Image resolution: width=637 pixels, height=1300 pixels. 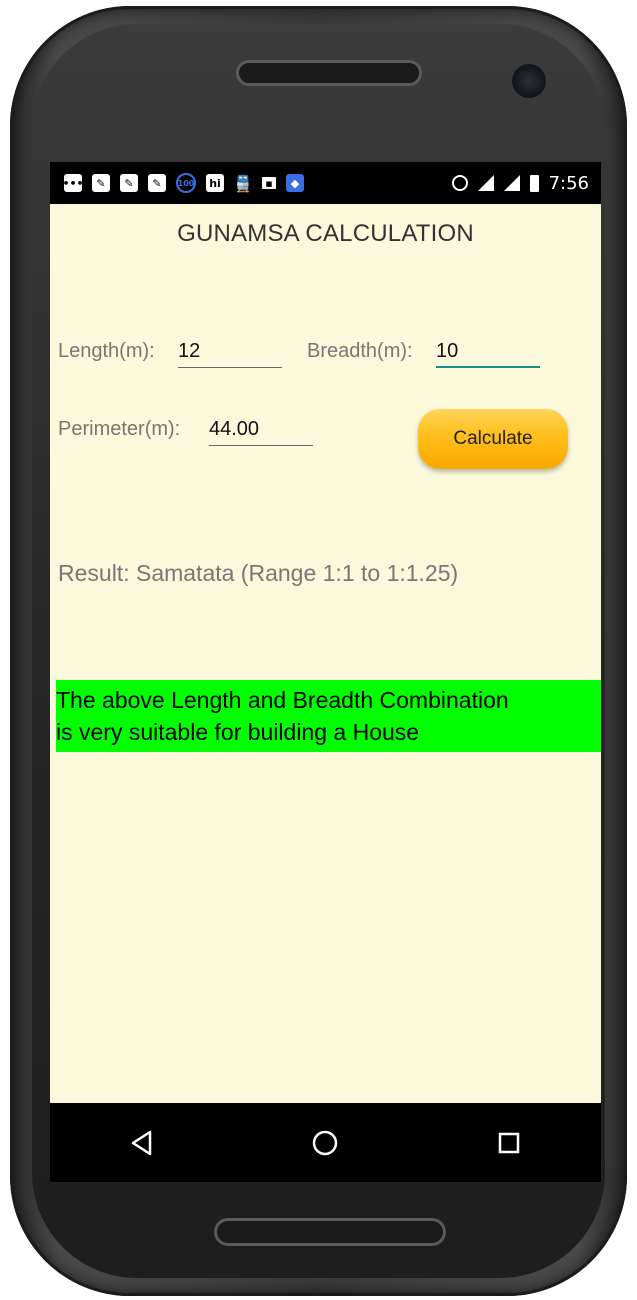 I want to click on suitability-line-1: The above Length and Breadth Combination, so click(x=282, y=700).